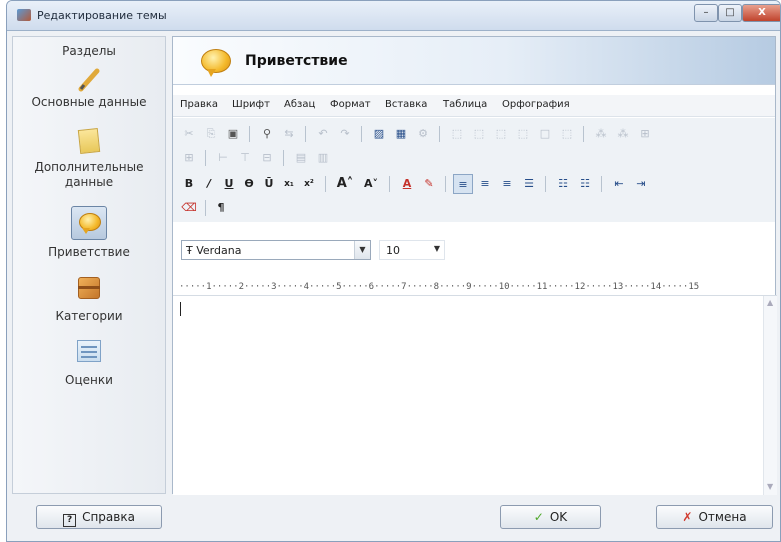 This screenshot has width=781, height=542. What do you see at coordinates (323, 158) in the screenshot?
I see `table-merge-icon: ▥` at bounding box center [323, 158].